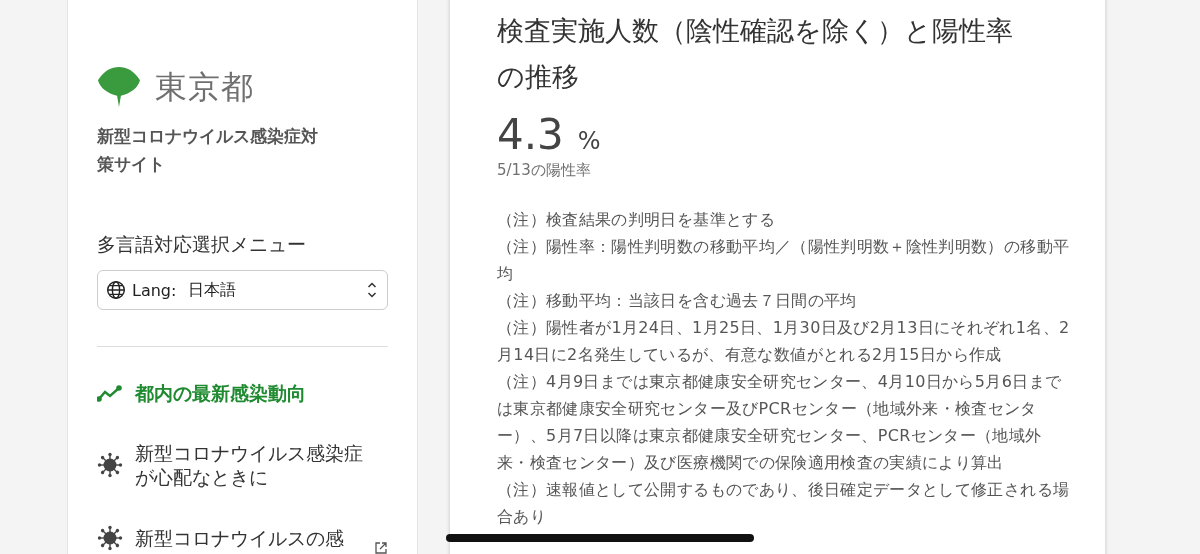 This screenshot has width=1200, height=554. Describe the element at coordinates (202, 244) in the screenshot. I see `language-menu-label: 多言語対応選択メニュー` at that location.